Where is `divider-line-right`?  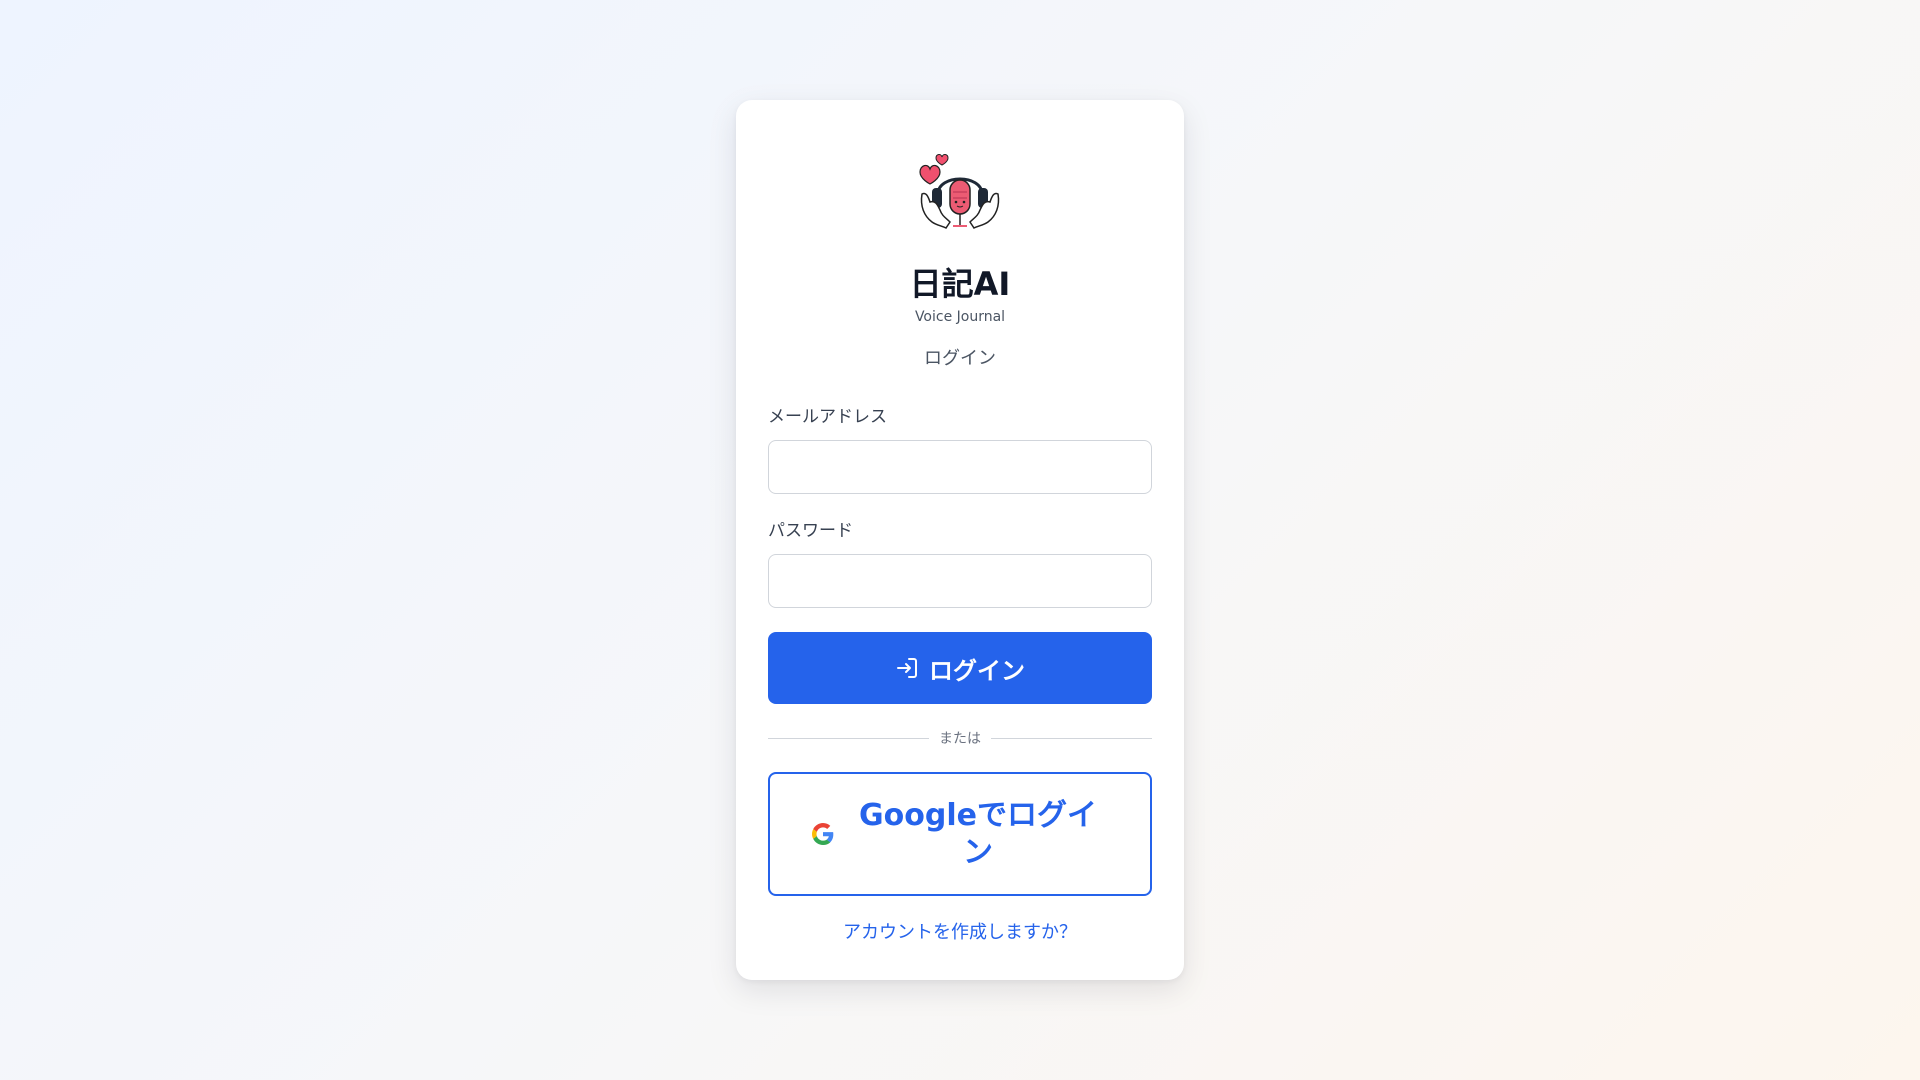
divider-line-right is located at coordinates (1071, 738).